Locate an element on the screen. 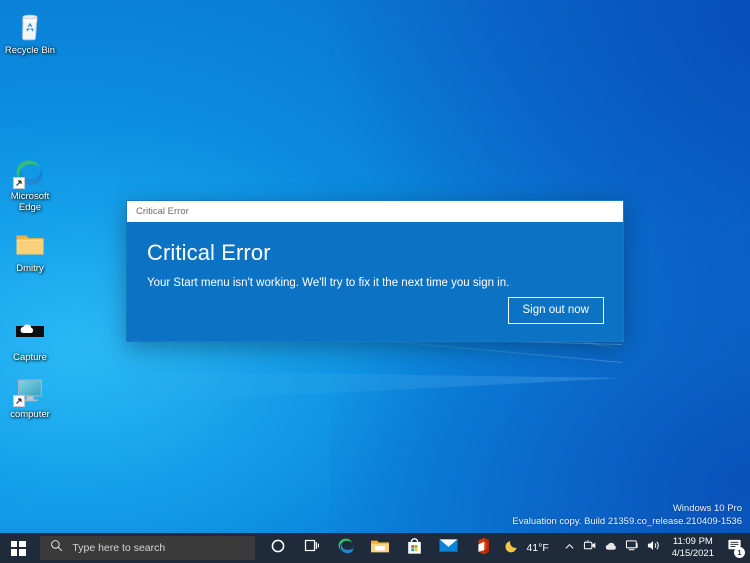  folder-icon is located at coordinates (30, 244).